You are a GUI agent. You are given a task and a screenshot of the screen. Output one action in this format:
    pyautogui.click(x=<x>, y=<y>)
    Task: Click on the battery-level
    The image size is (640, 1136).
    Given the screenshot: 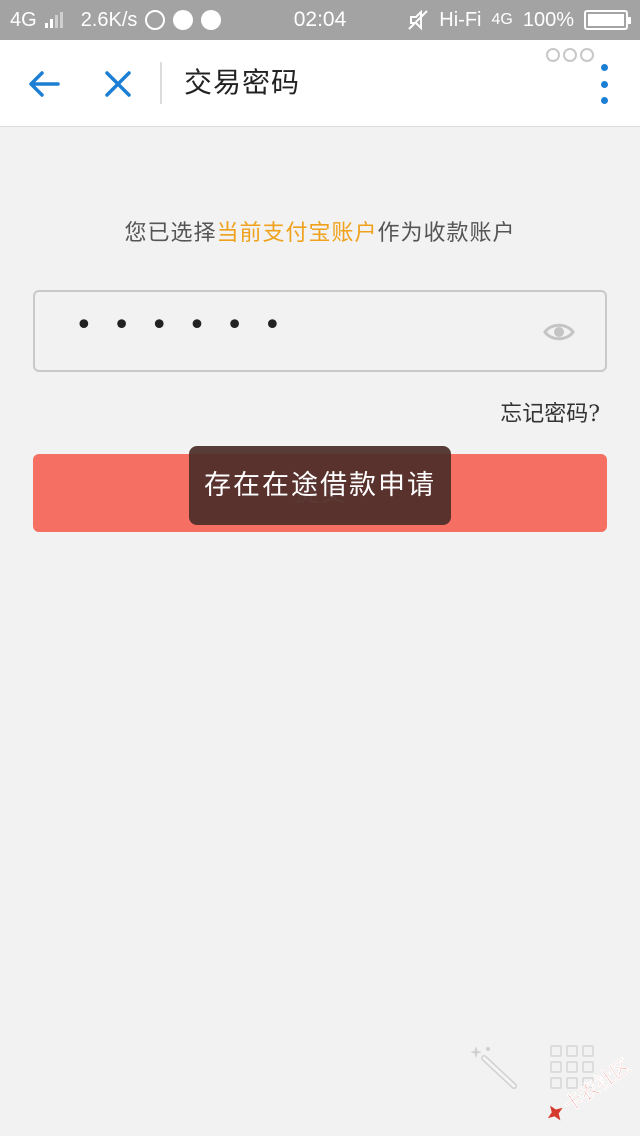 What is the action you would take?
    pyautogui.click(x=606, y=20)
    